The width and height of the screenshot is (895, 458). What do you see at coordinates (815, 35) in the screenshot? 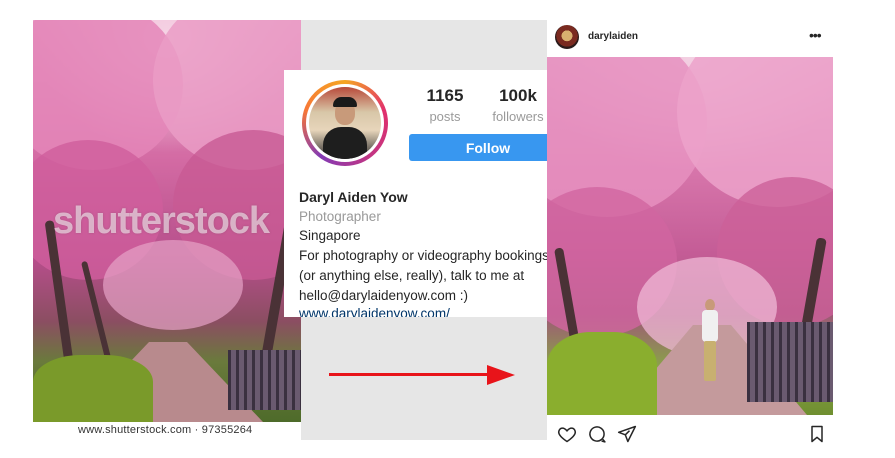
I see `more-icon: •••` at bounding box center [815, 35].